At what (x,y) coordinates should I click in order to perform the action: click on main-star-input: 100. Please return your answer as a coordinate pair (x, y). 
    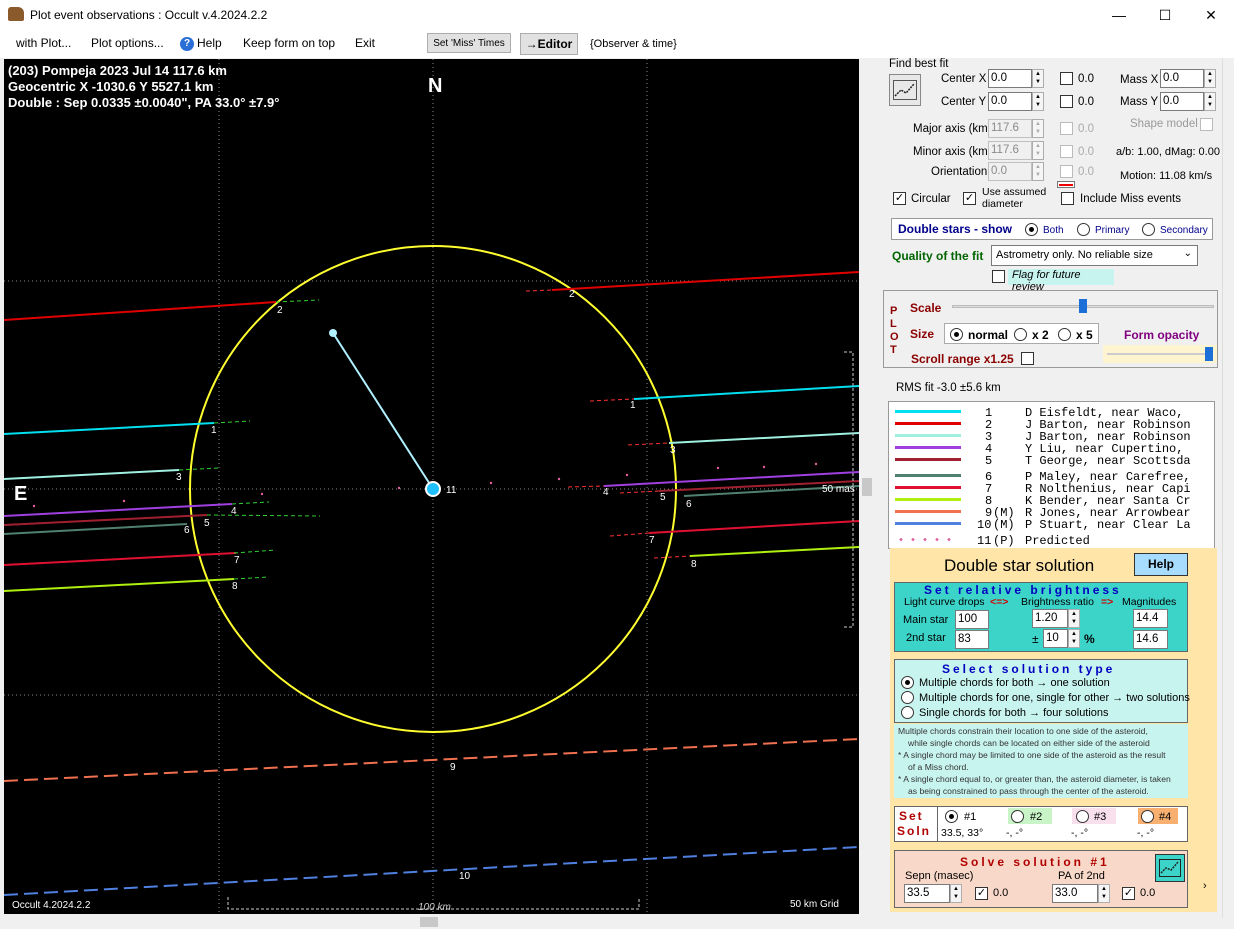
    Looking at the image, I should click on (972, 619).